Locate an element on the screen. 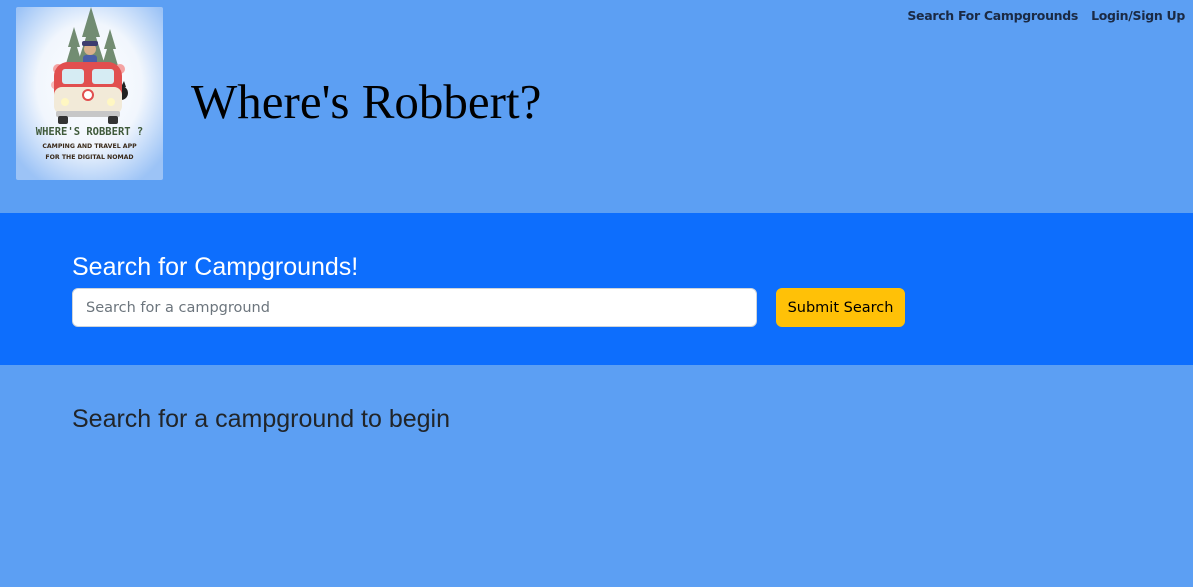 The image size is (1193, 587). top-nav: Search For Campgrounds Login/Sign Up is located at coordinates (1046, 16).